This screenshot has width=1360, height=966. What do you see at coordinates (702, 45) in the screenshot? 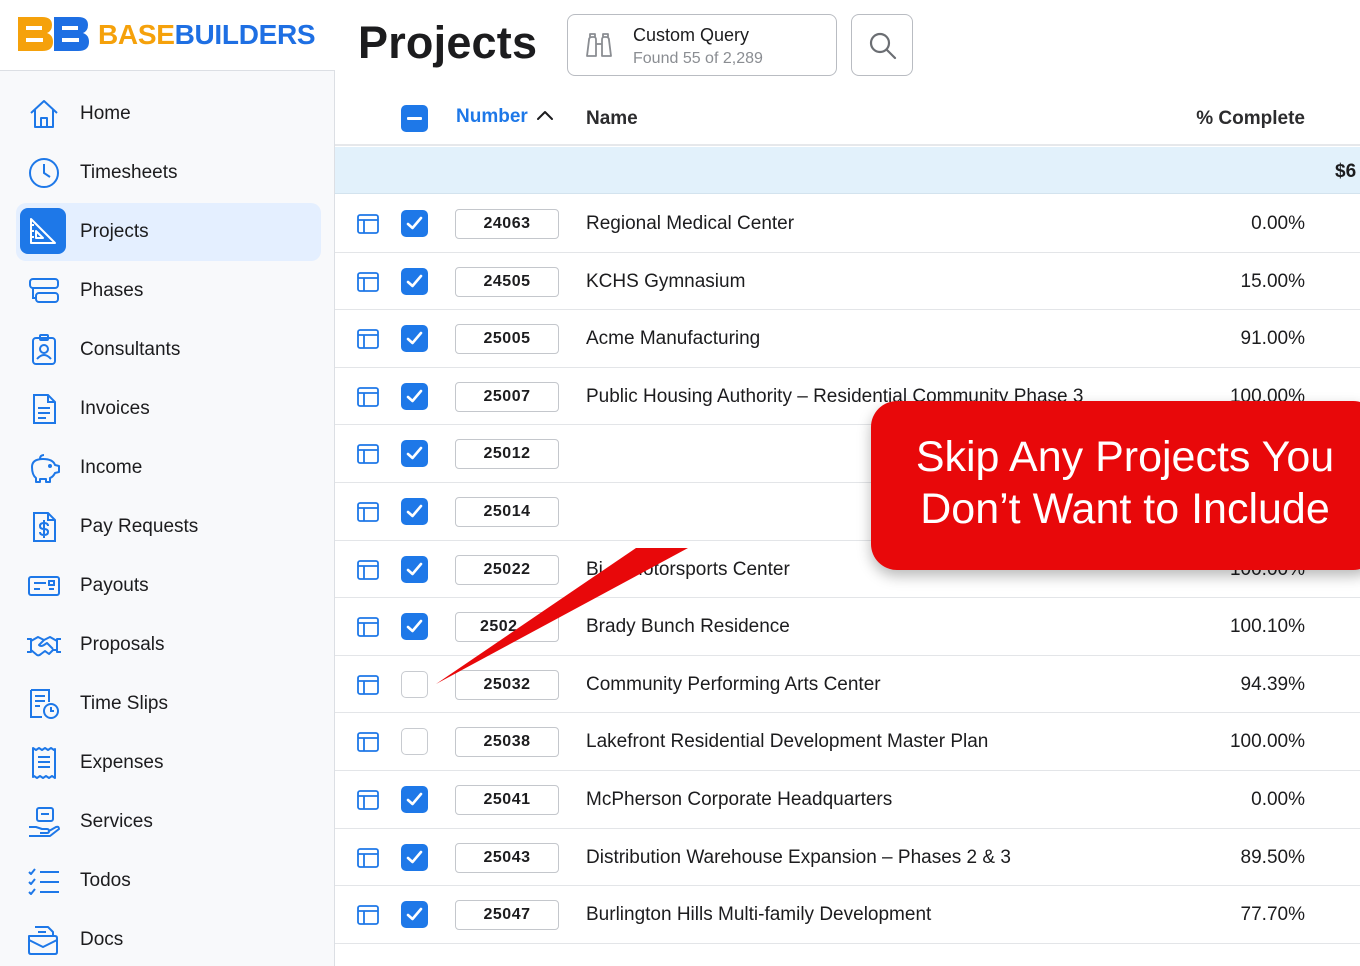
I see `custom-query-button: Custom Query Found 55 of 2,289` at bounding box center [702, 45].